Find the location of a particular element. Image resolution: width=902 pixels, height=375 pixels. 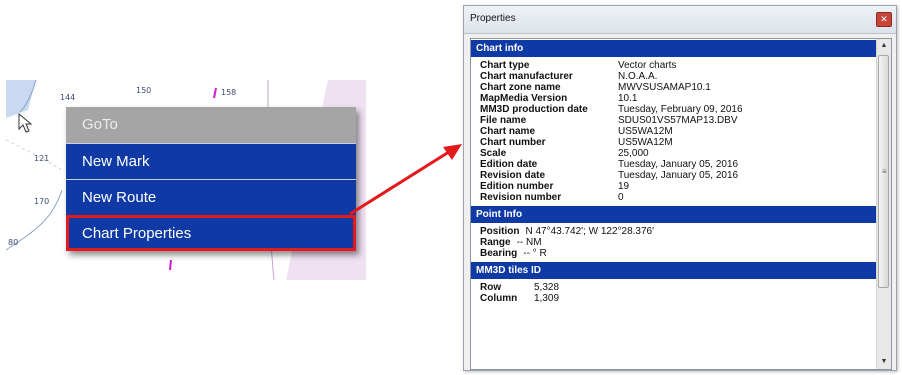

scroll-up-icon: ▲ is located at coordinates (884, 46).